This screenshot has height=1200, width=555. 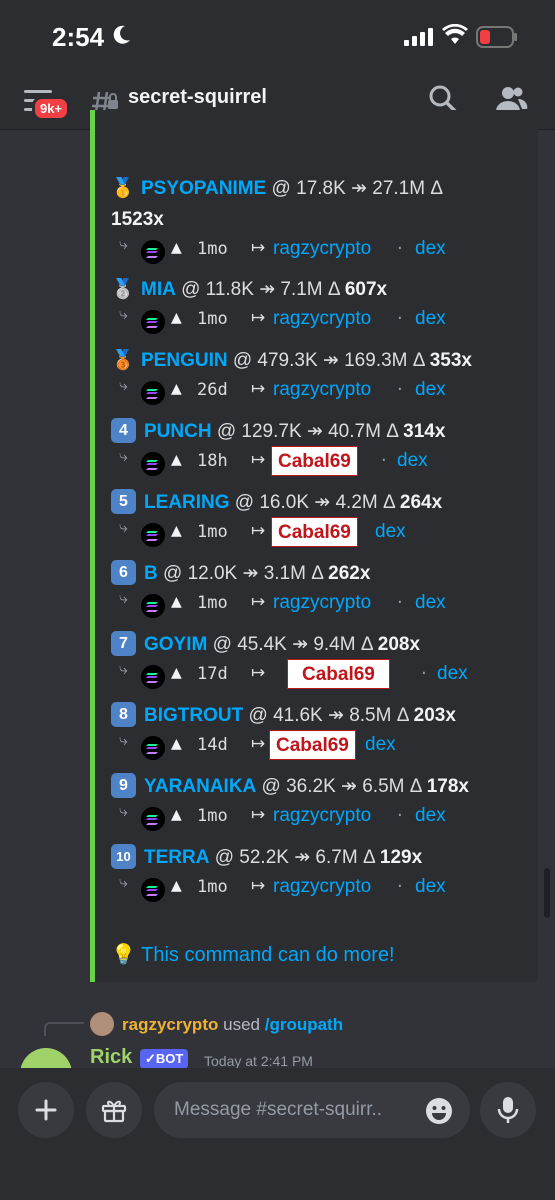 I want to click on entry-multiplier: 1523x, so click(x=137, y=219).